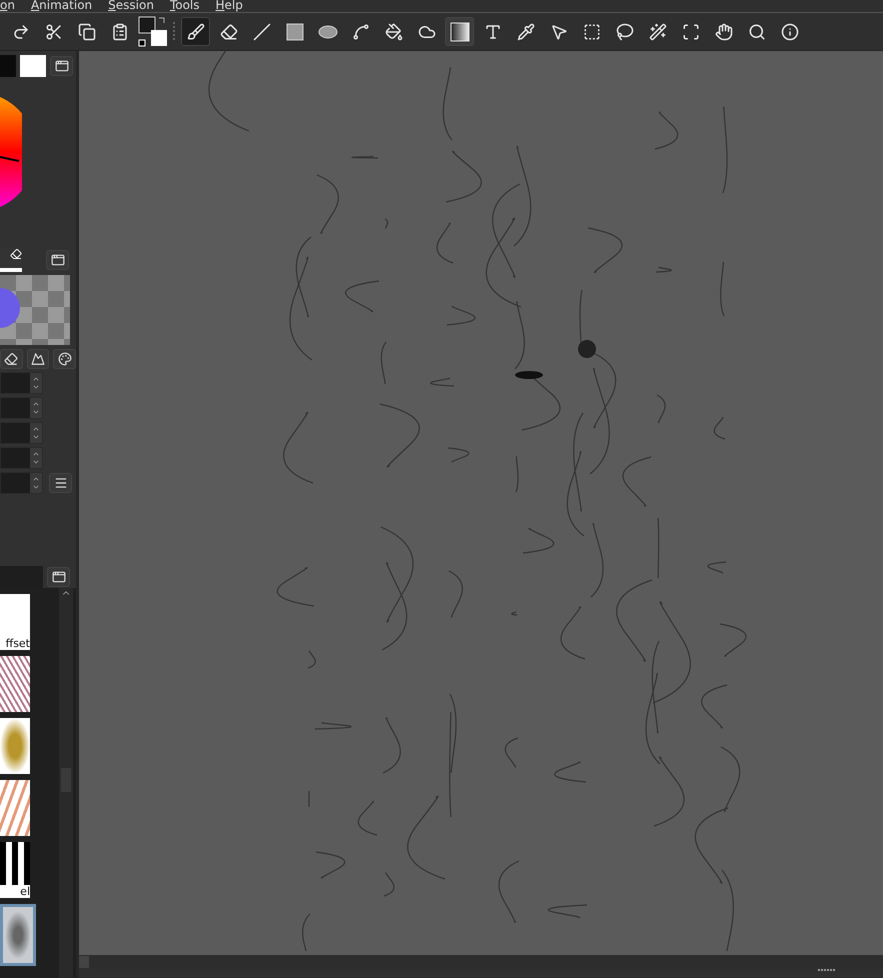  I want to click on clipboard-icon, so click(119, 31).